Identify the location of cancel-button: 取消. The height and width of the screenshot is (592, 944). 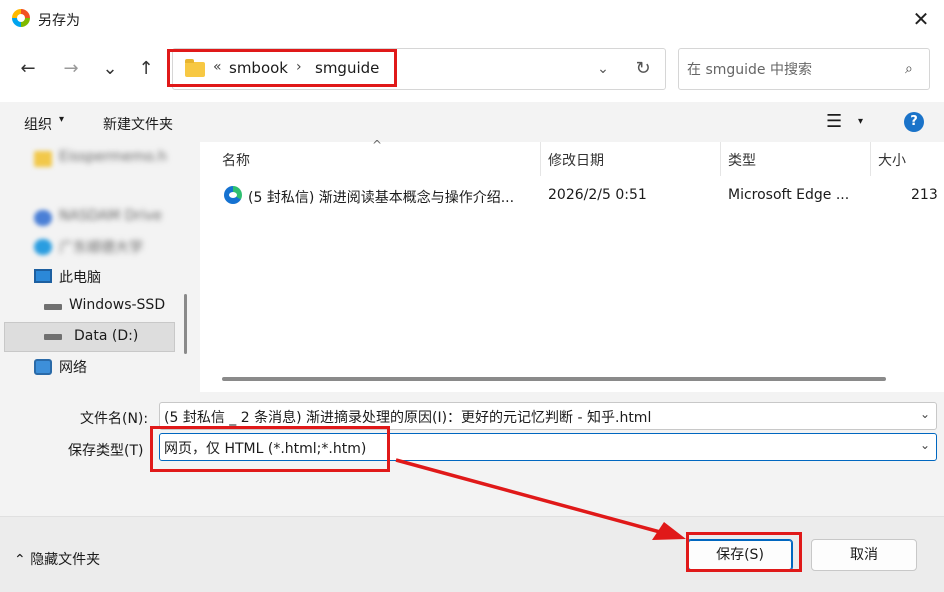
(864, 555).